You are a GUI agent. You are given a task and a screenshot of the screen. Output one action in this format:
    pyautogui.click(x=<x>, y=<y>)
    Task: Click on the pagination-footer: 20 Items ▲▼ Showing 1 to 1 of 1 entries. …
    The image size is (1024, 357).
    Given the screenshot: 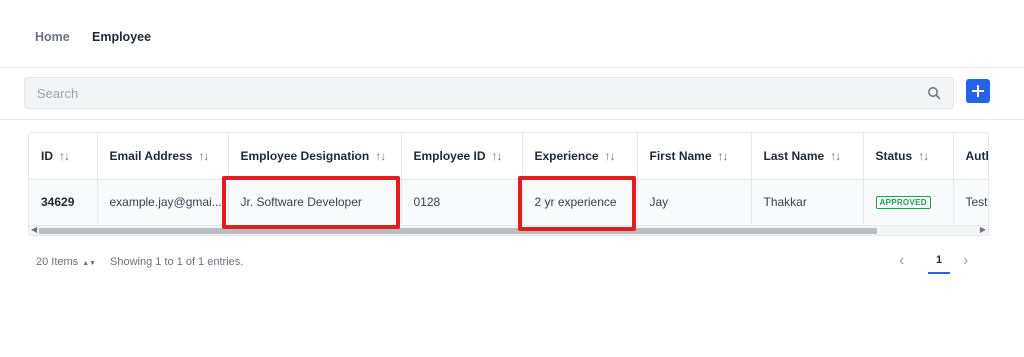 What is the action you would take?
    pyautogui.click(x=512, y=265)
    